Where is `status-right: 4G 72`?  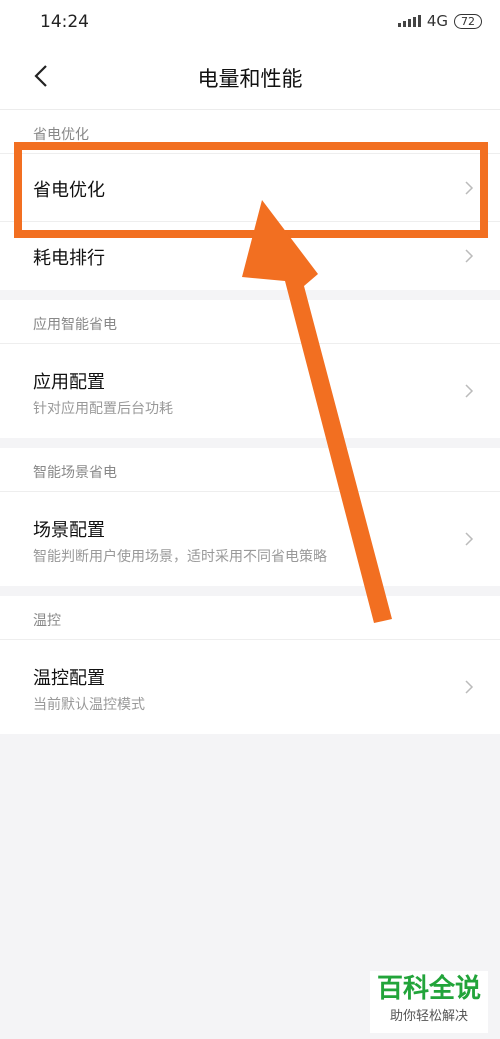
status-right: 4G 72 is located at coordinates (439, 21).